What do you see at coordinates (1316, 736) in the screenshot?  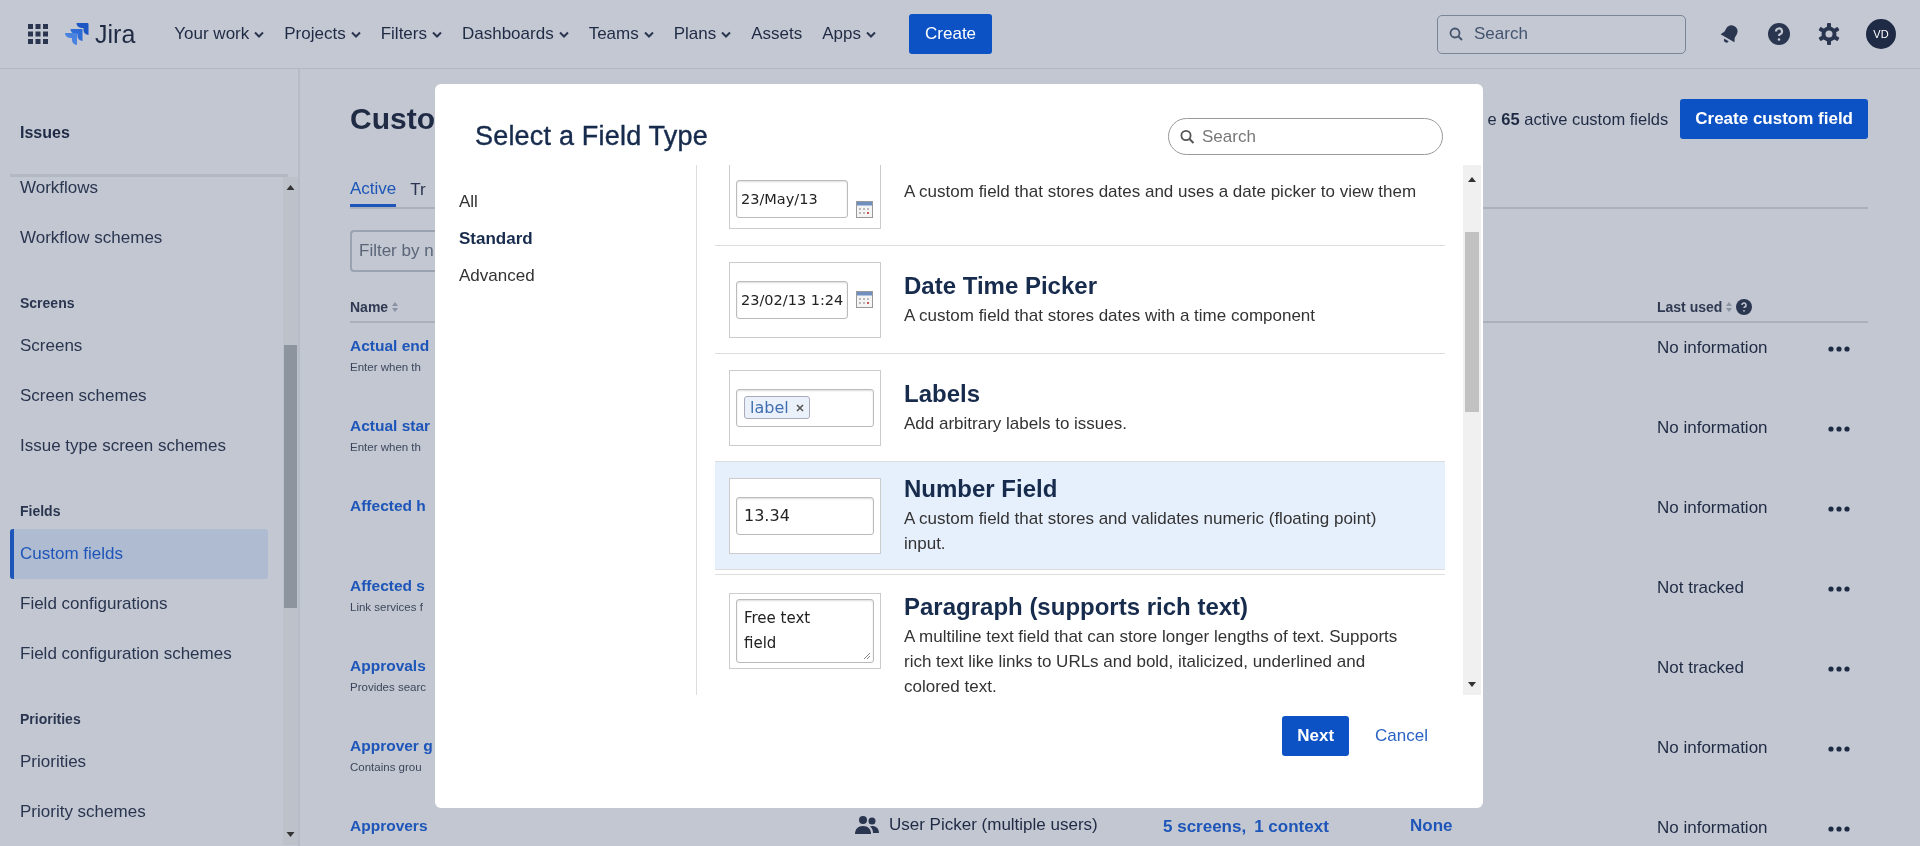 I see `next-button: Next` at bounding box center [1316, 736].